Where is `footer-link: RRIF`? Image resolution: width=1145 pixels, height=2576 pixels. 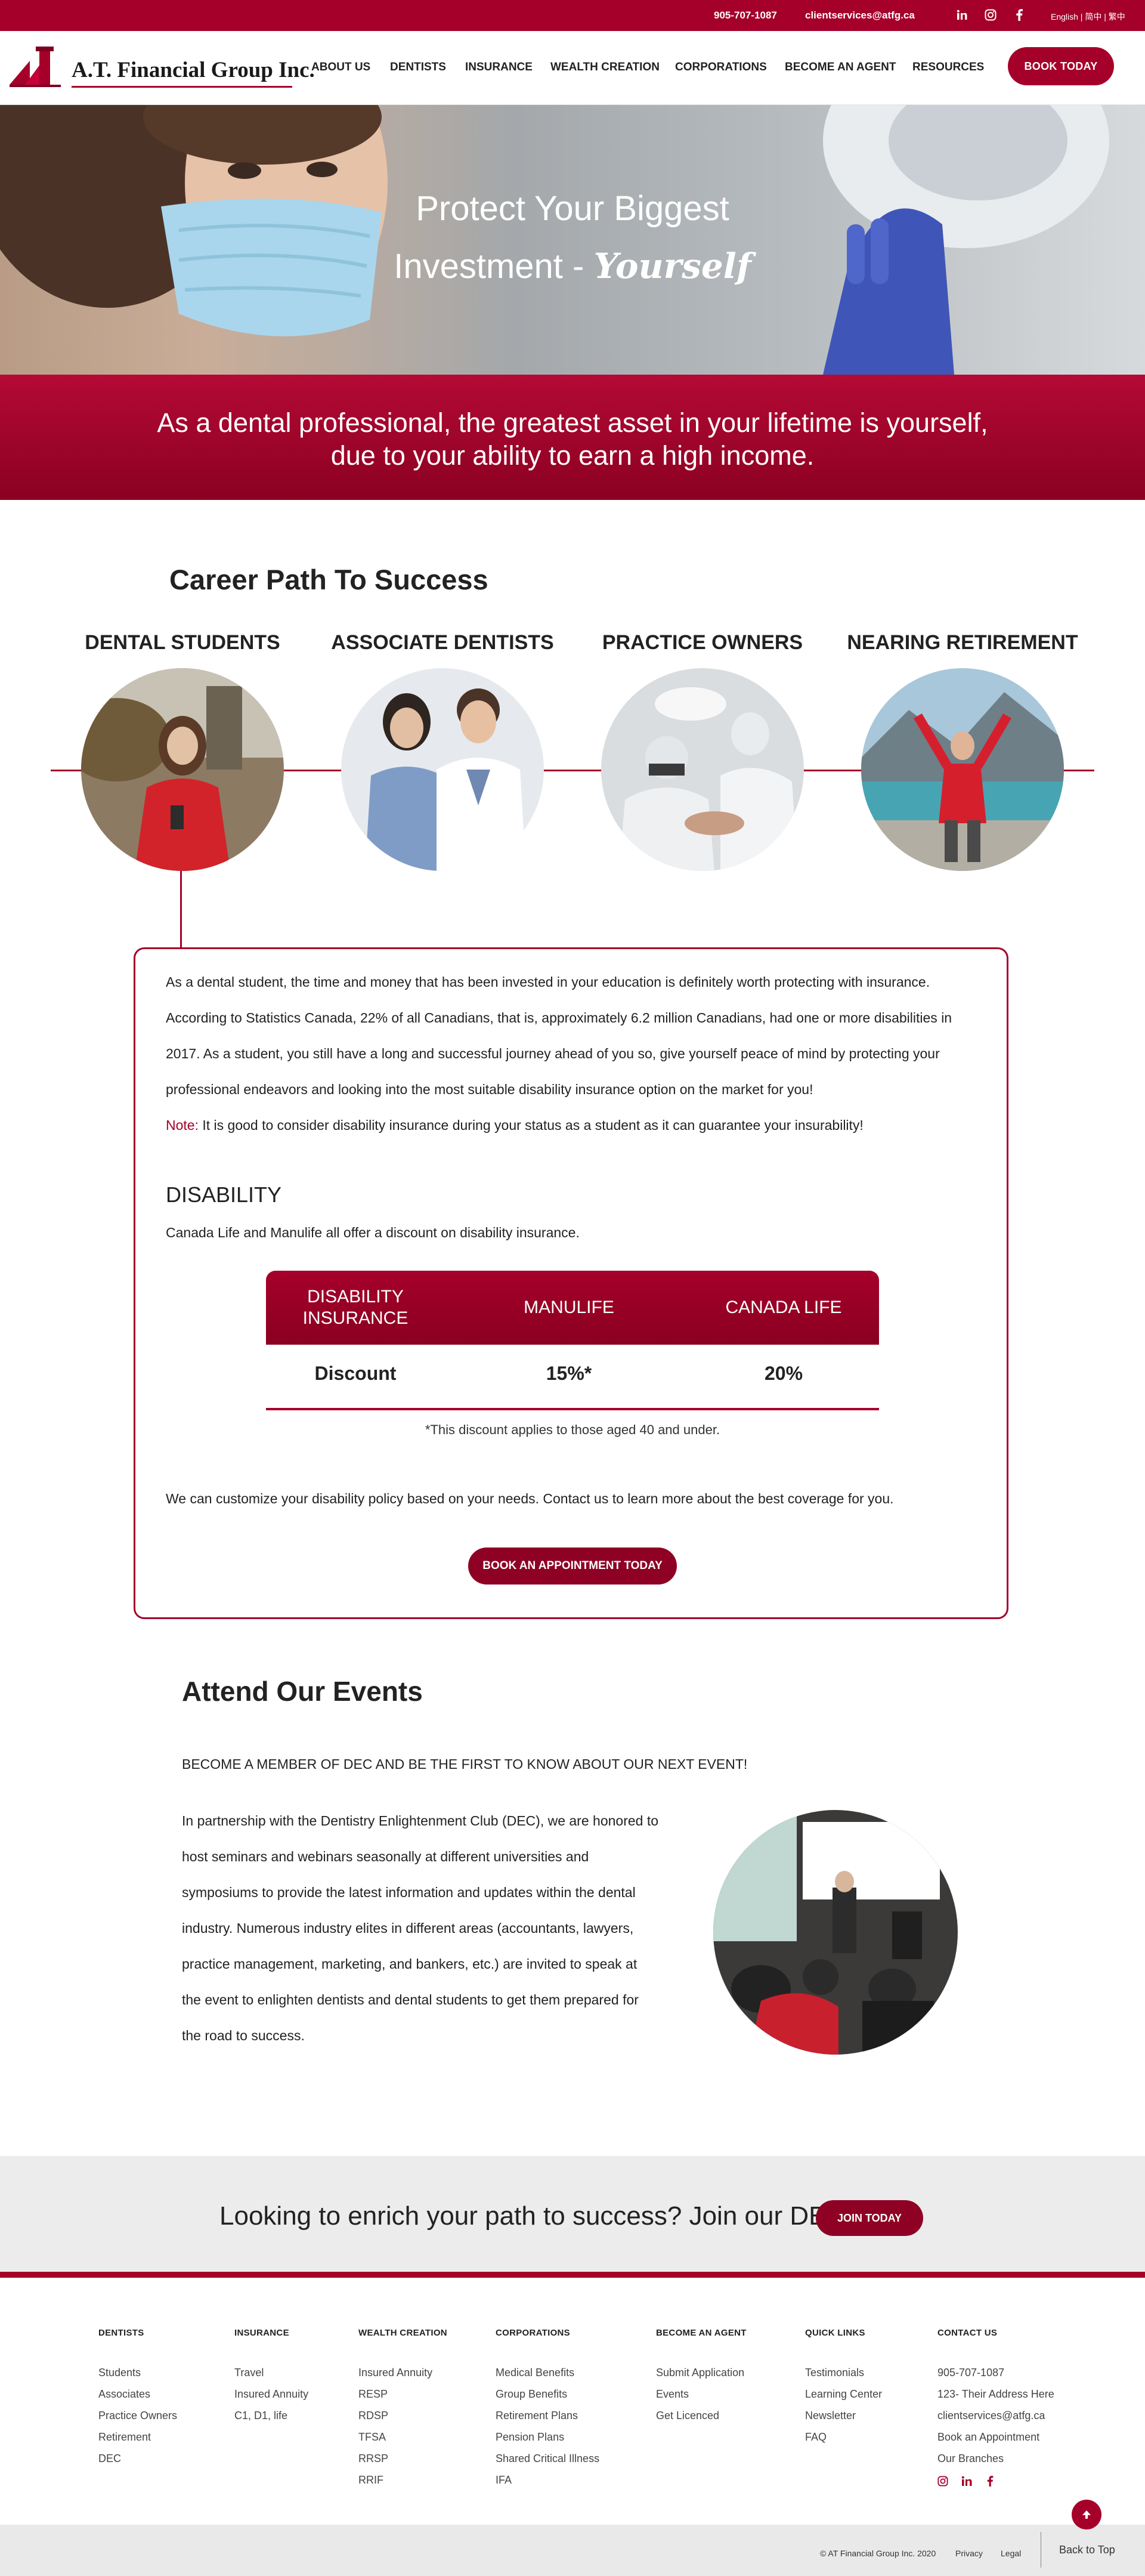 footer-link: RRIF is located at coordinates (402, 2480).